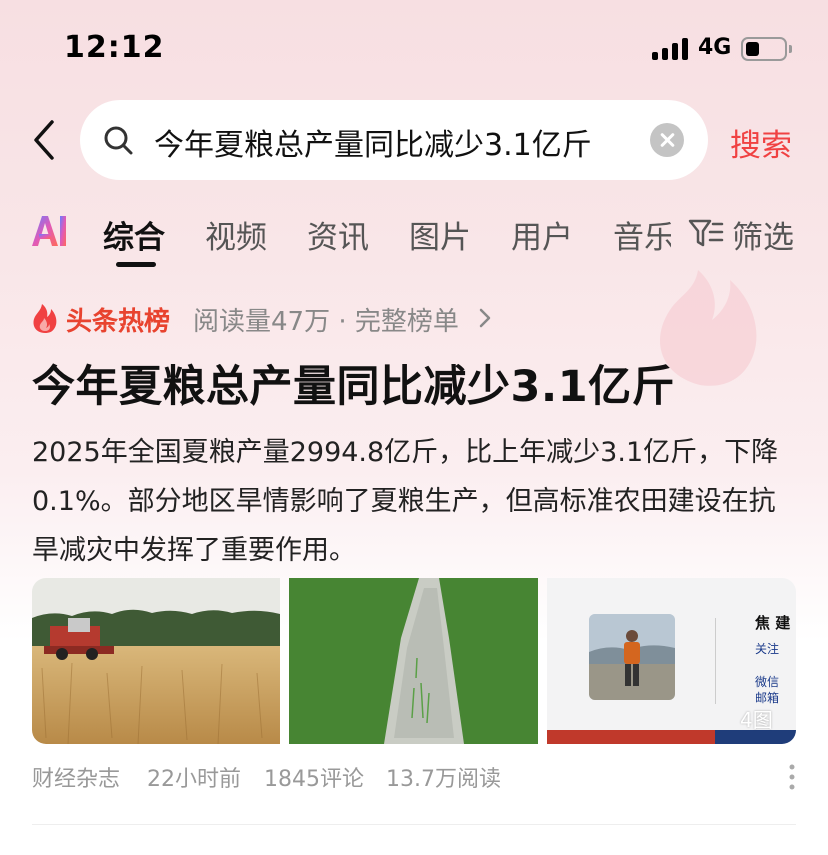 The width and height of the screenshot is (828, 855). What do you see at coordinates (134, 234) in the screenshot?
I see `tab-comprehensive: 综合` at bounding box center [134, 234].